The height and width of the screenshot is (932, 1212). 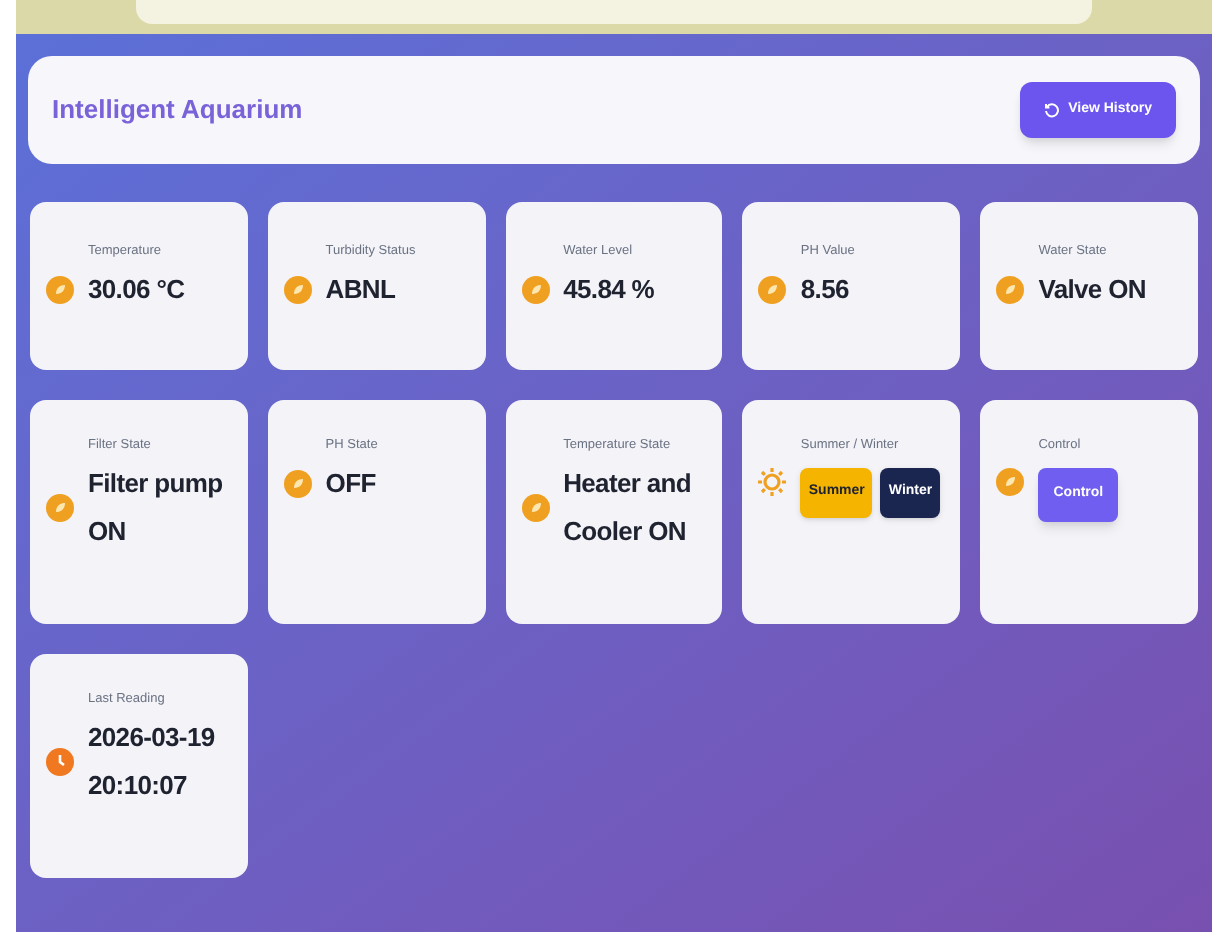 What do you see at coordinates (628, 507) in the screenshot?
I see `card-value: Heater and Cooler ON` at bounding box center [628, 507].